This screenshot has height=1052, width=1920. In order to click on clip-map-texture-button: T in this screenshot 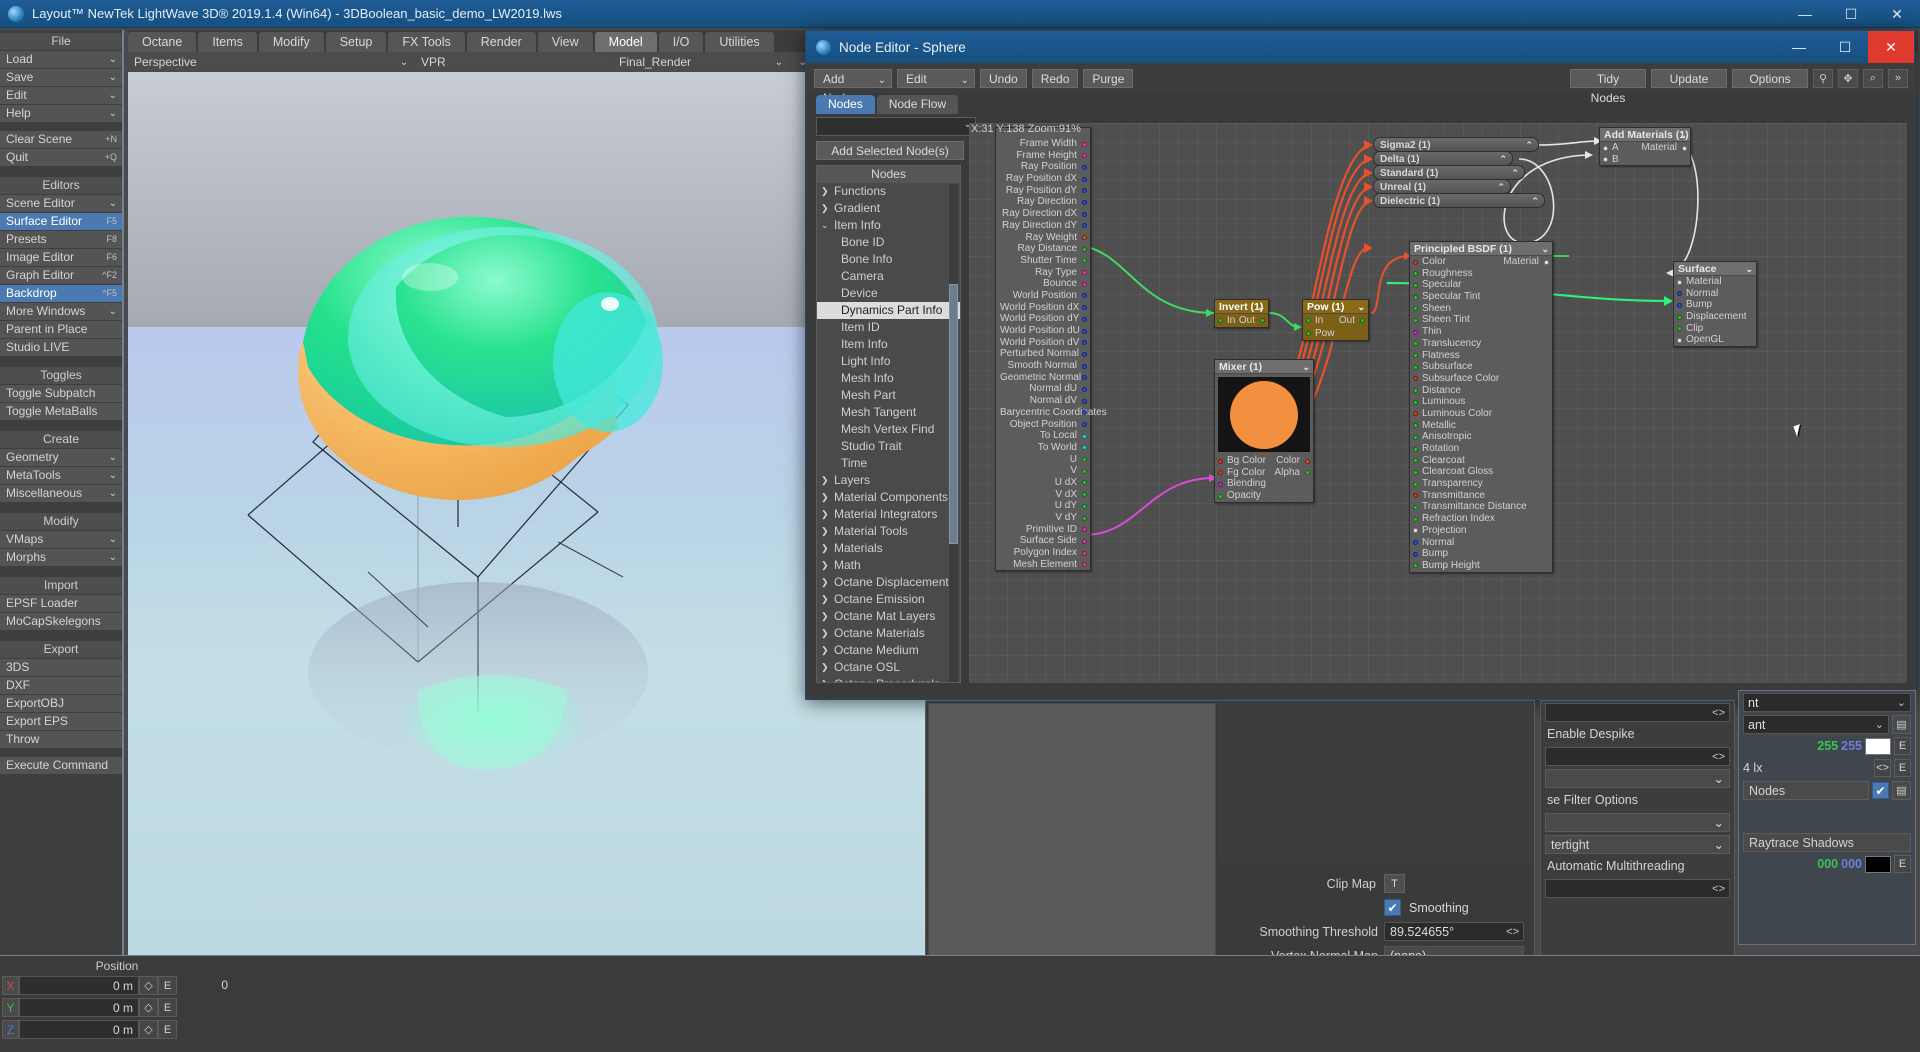, I will do `click(1394, 883)`.